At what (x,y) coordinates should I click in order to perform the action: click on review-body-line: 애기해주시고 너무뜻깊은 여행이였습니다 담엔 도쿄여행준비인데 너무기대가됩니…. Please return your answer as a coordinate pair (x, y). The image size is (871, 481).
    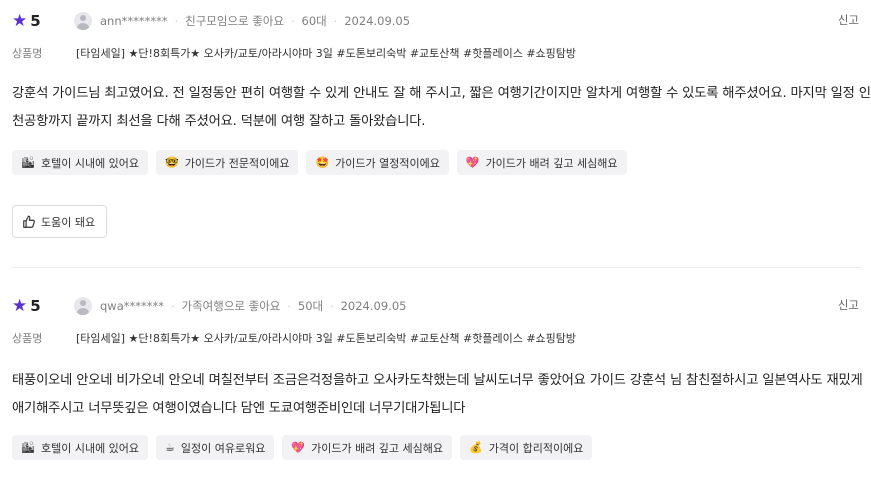
    Looking at the image, I should click on (239, 408).